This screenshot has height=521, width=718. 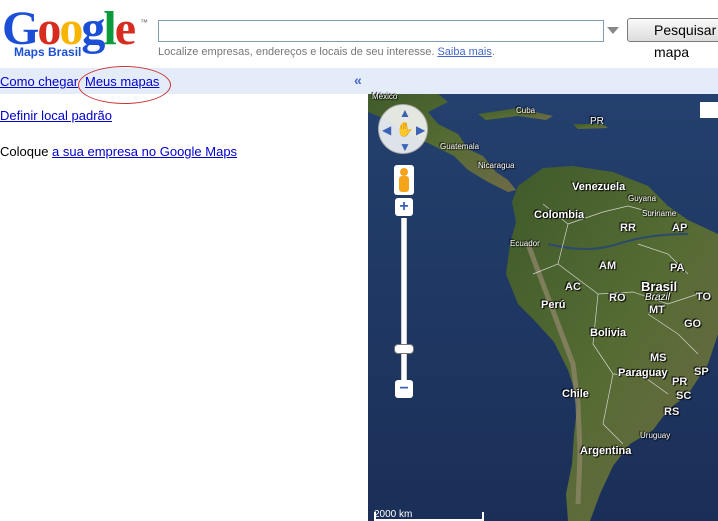 I want to click on add-business-prefix: Coloque, so click(x=26, y=151).